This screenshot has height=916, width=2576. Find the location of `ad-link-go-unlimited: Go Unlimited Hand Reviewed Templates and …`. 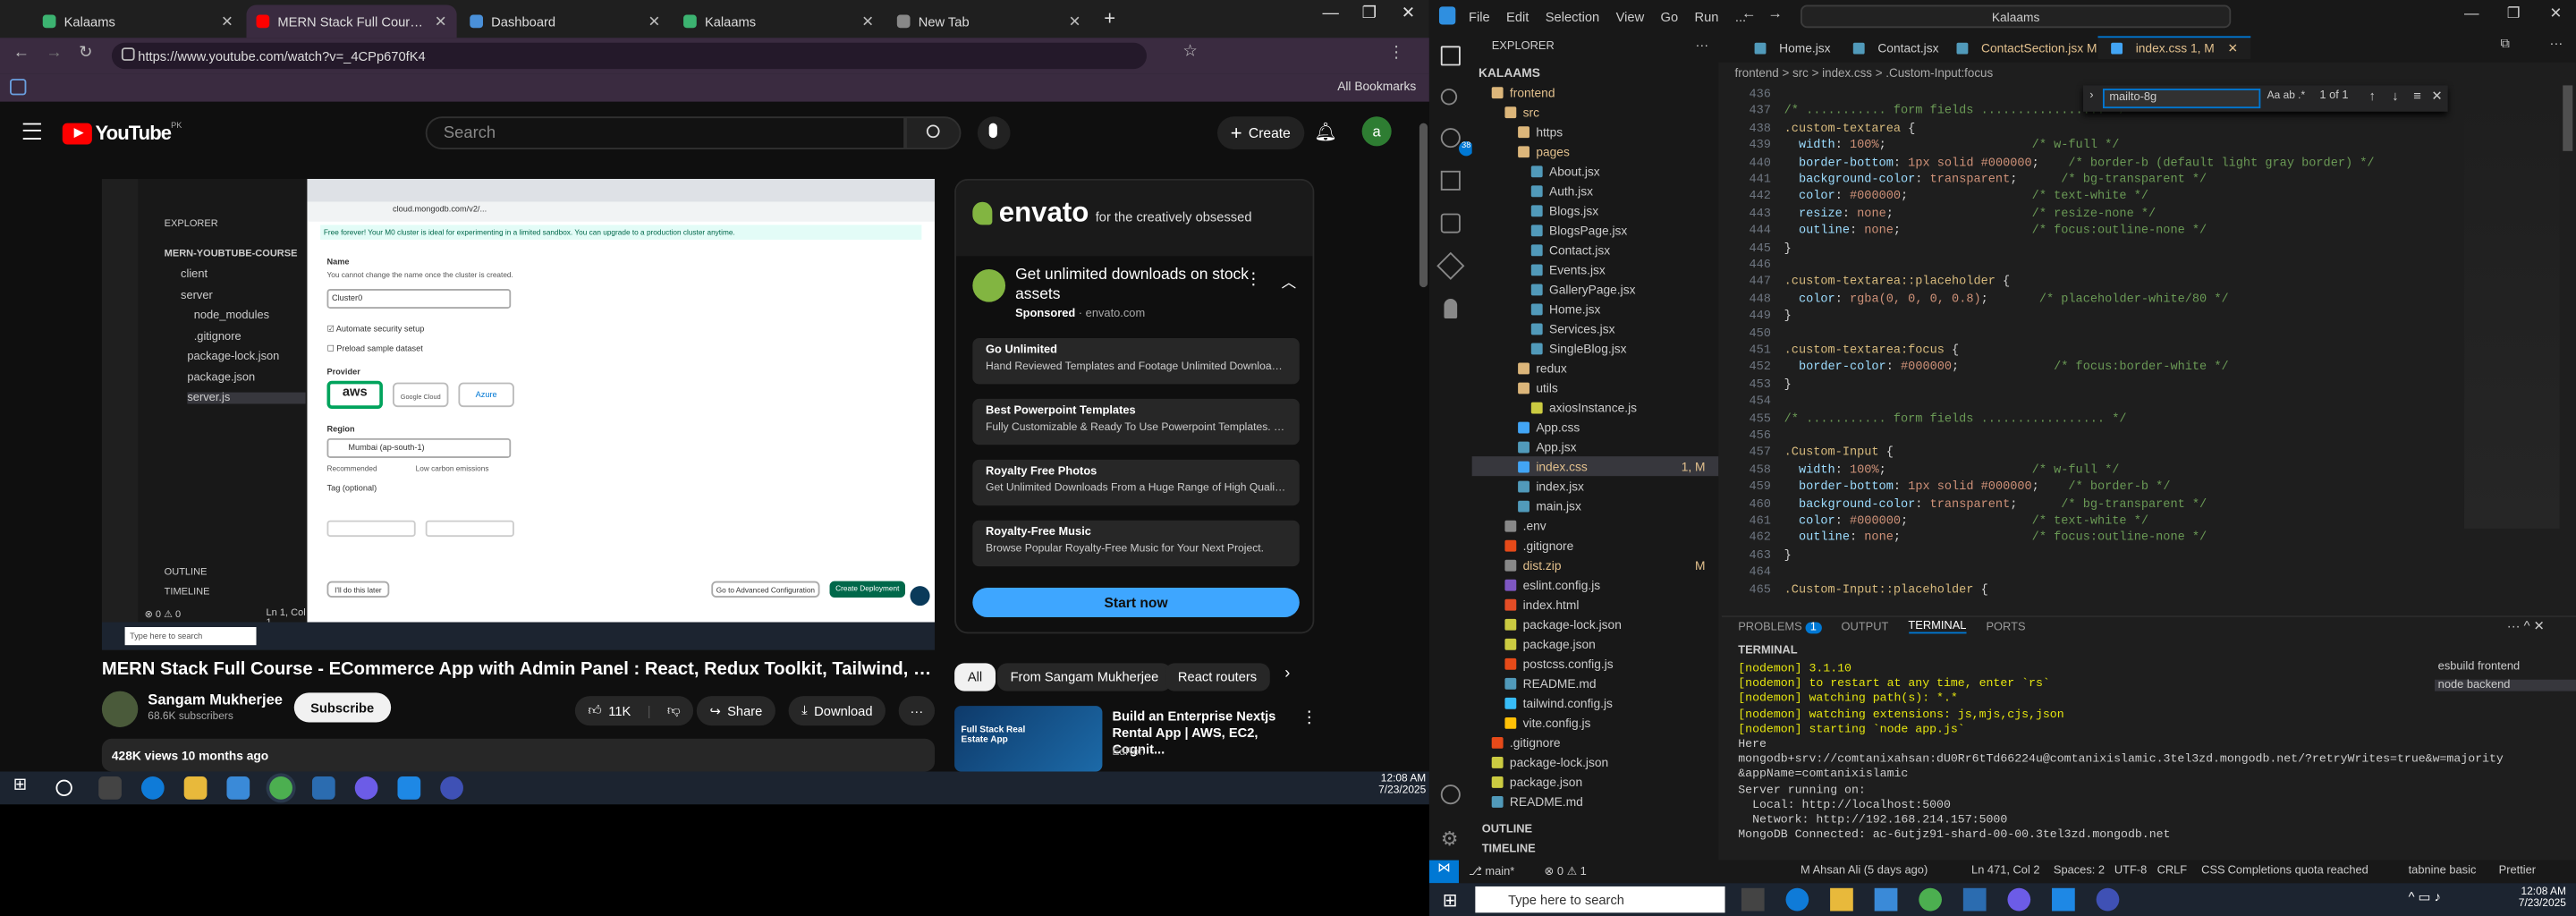

ad-link-go-unlimited: Go Unlimited Hand Reviewed Templates and … is located at coordinates (1136, 361).